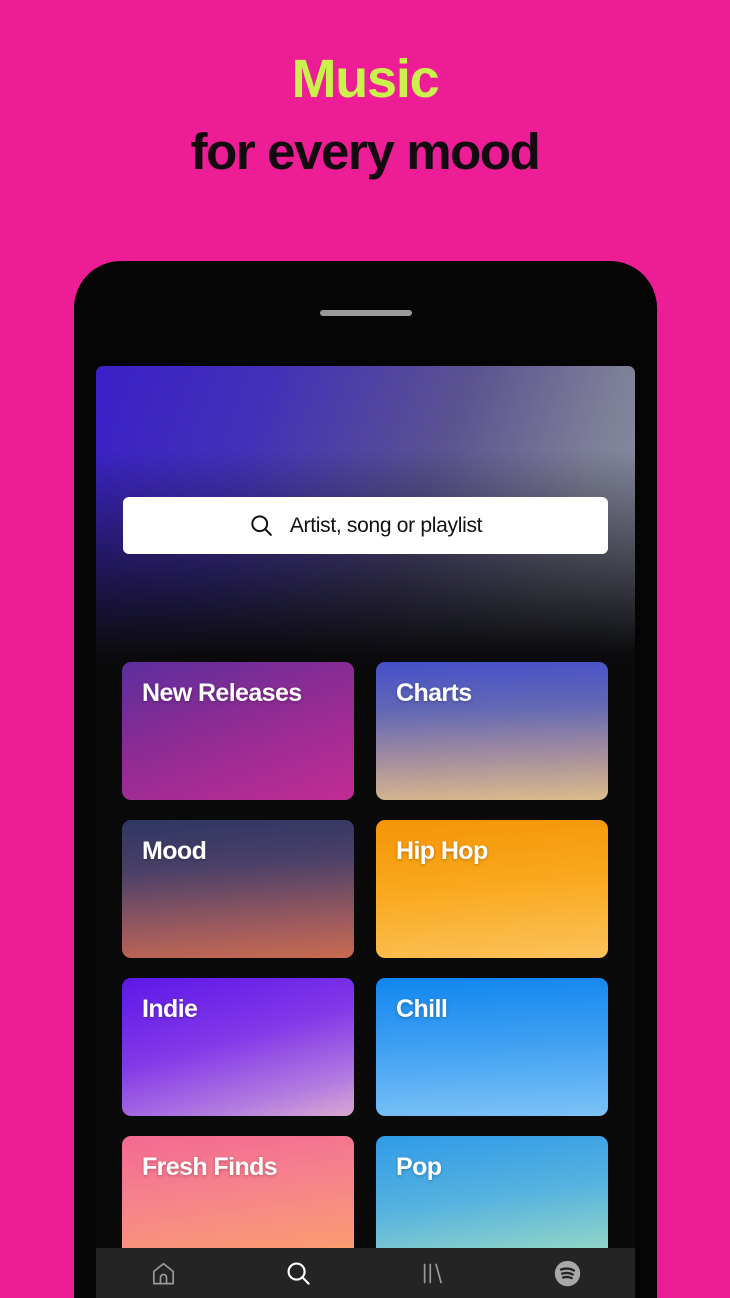  I want to click on tile-chill: Chill, so click(492, 1047).